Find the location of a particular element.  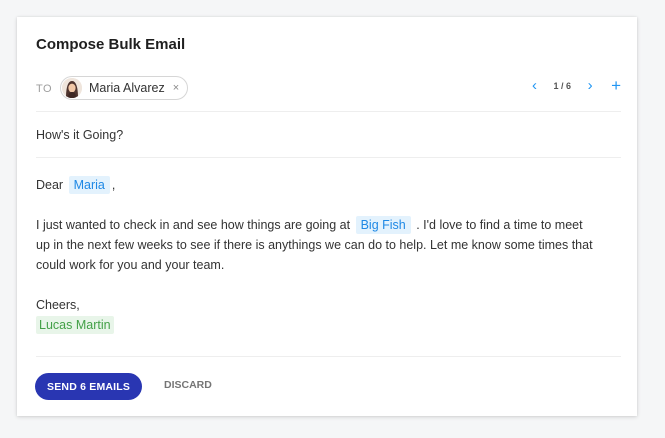

recipient-chip: Maria Alvarez × is located at coordinates (124, 88).